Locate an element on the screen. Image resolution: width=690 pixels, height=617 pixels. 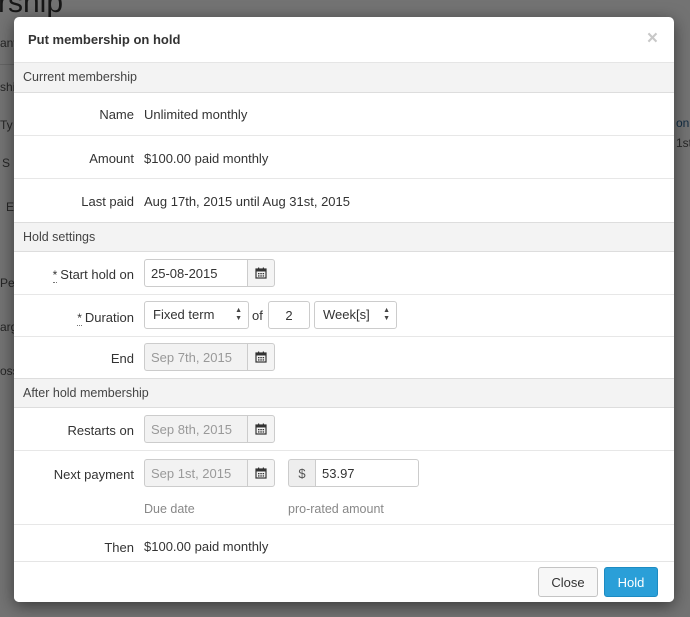
start-hold-label-text: Start hold on is located at coordinates (97, 274).